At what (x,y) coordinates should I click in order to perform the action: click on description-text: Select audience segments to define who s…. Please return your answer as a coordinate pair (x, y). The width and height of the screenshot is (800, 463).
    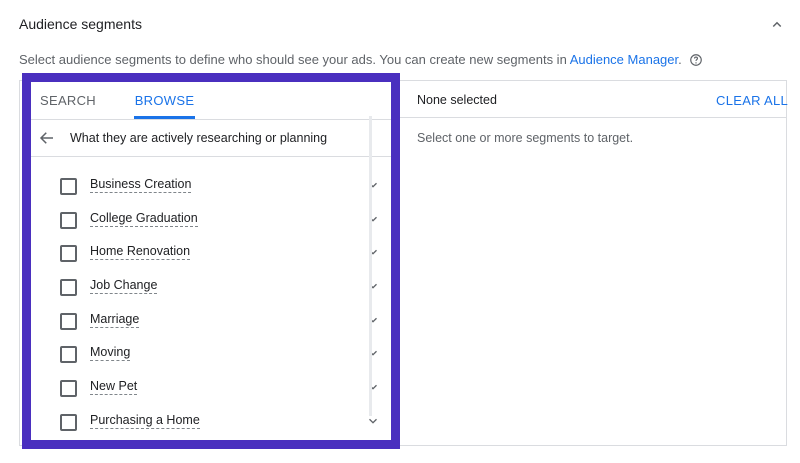
    Looking at the image, I should click on (361, 59).